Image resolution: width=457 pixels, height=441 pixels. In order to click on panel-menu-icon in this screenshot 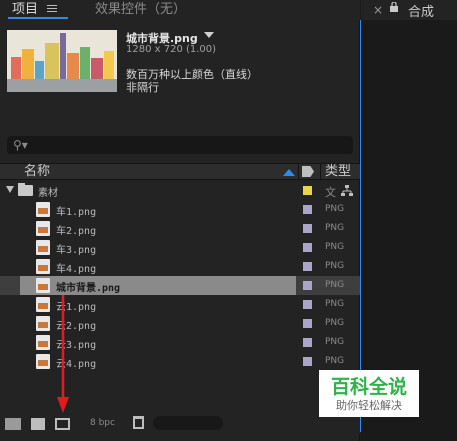, I will do `click(52, 9)`.